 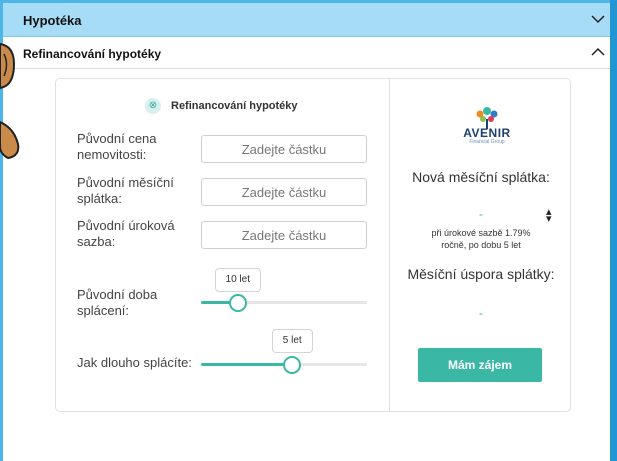 What do you see at coordinates (292, 341) in the screenshot?
I see `slider-value-bubble: 5 let` at bounding box center [292, 341].